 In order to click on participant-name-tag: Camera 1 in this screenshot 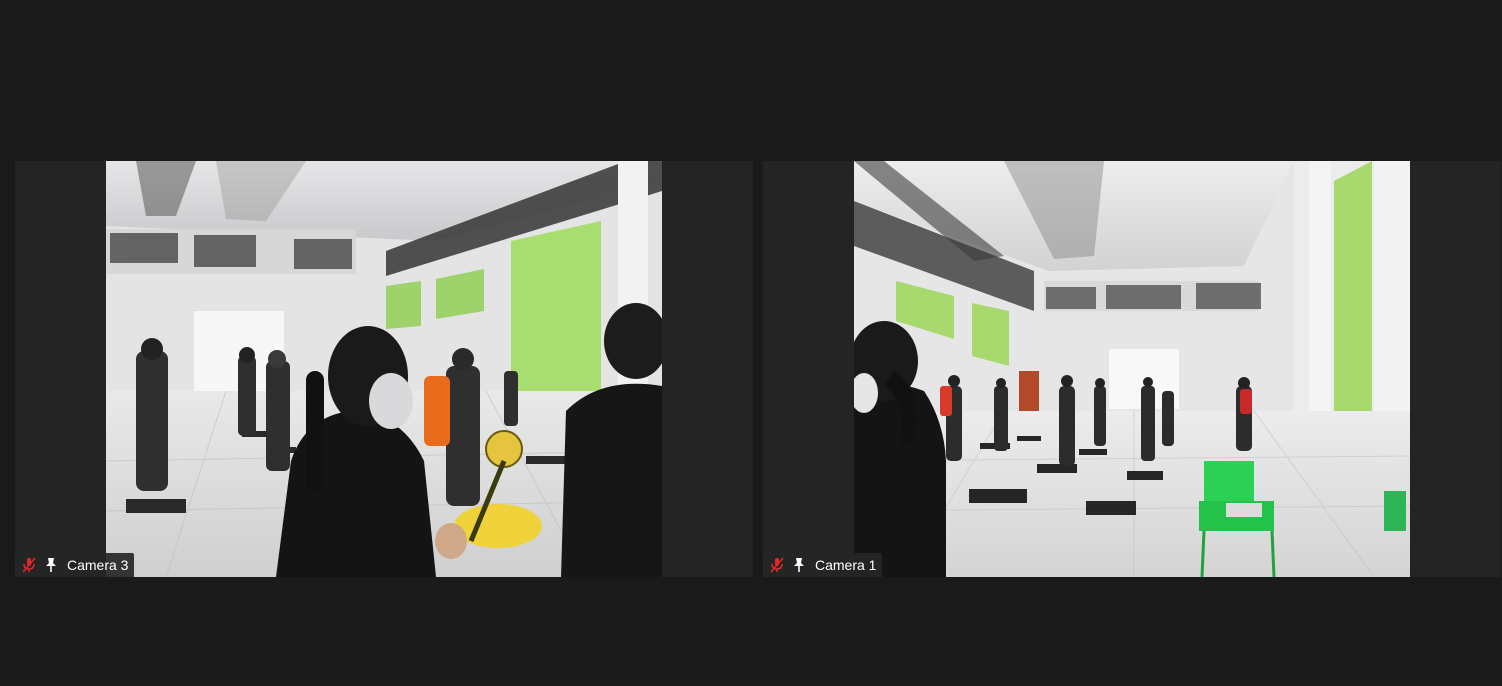, I will do `click(823, 565)`.